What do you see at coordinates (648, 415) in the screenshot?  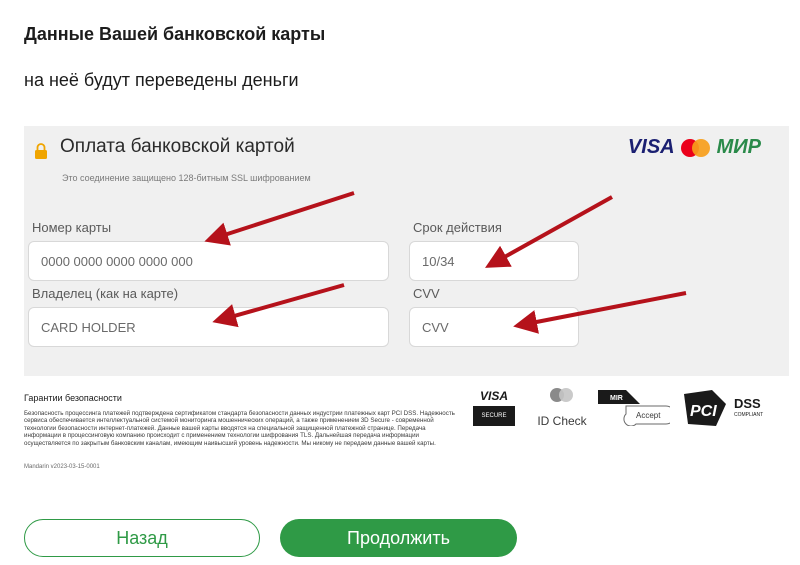 I see `accept-badge-text: Accept` at bounding box center [648, 415].